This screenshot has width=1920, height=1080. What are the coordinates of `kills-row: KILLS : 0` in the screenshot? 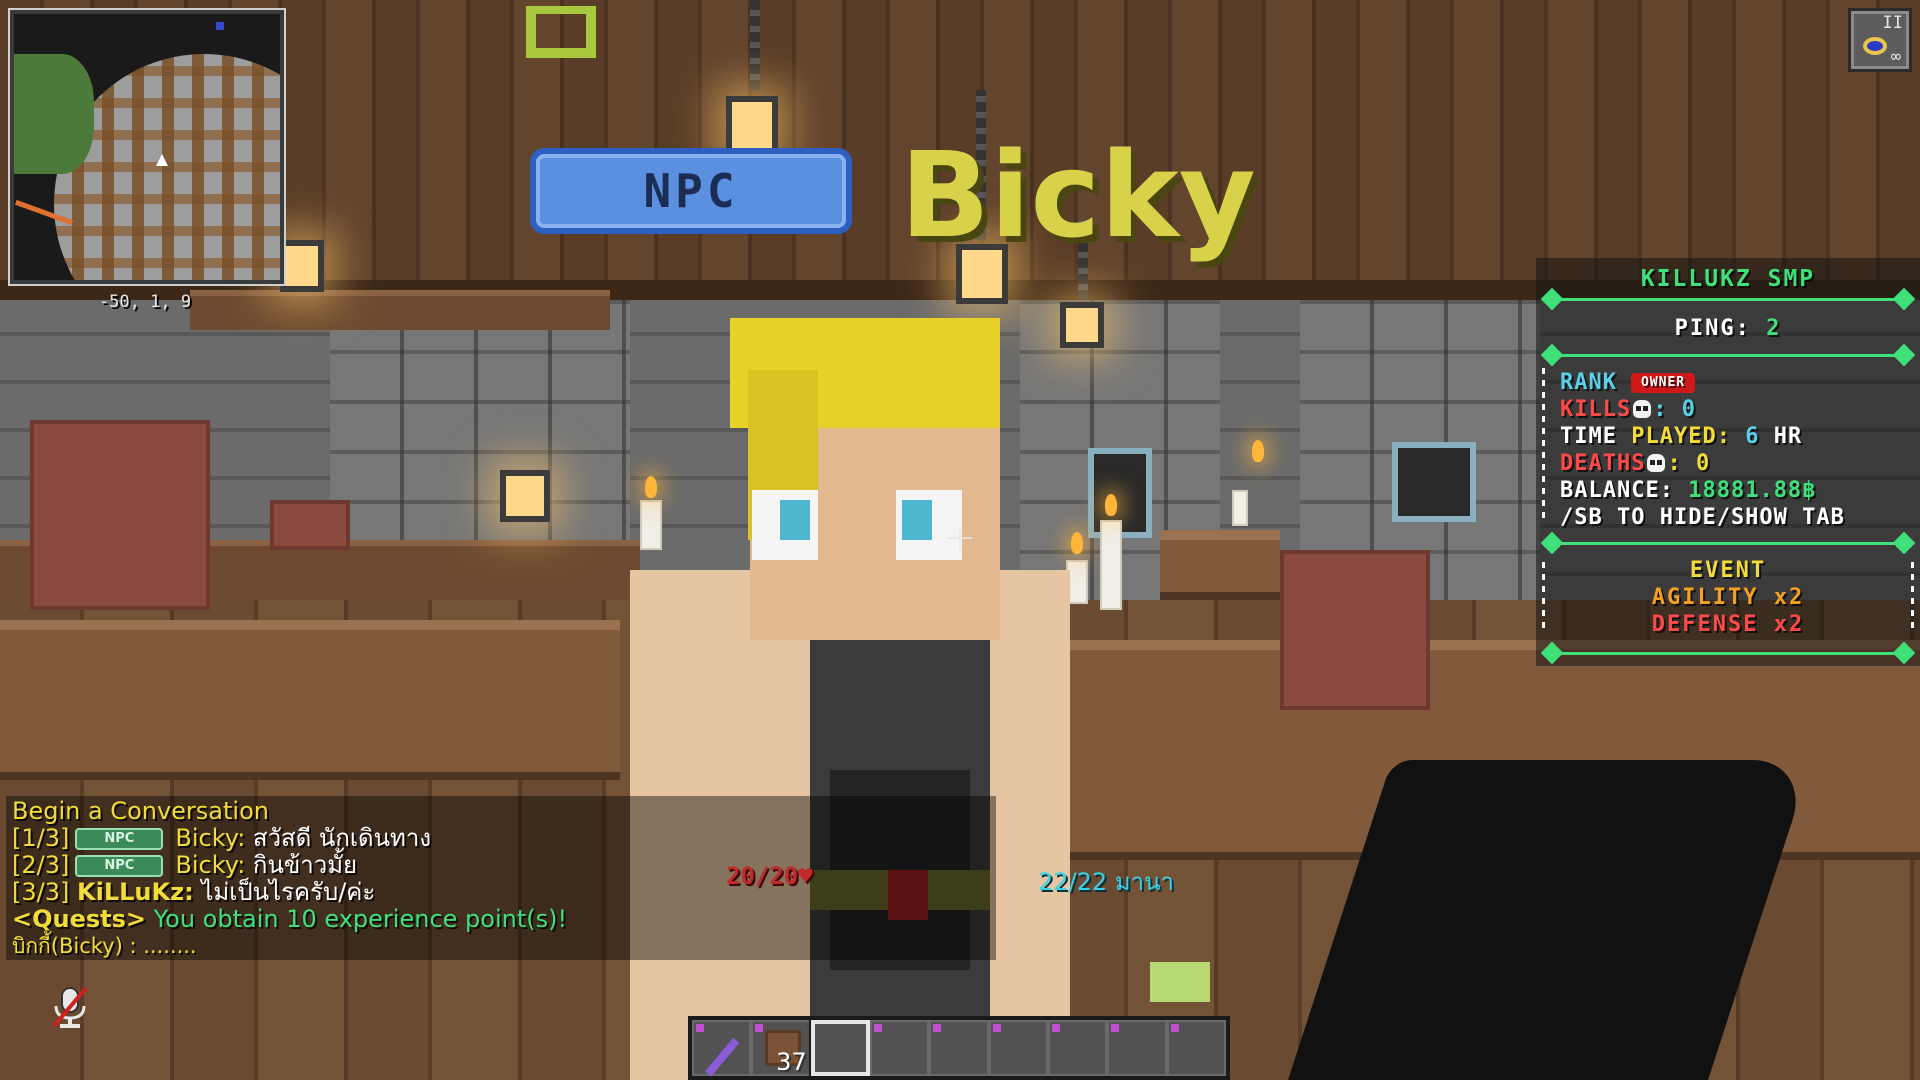 It's located at (1628, 409).